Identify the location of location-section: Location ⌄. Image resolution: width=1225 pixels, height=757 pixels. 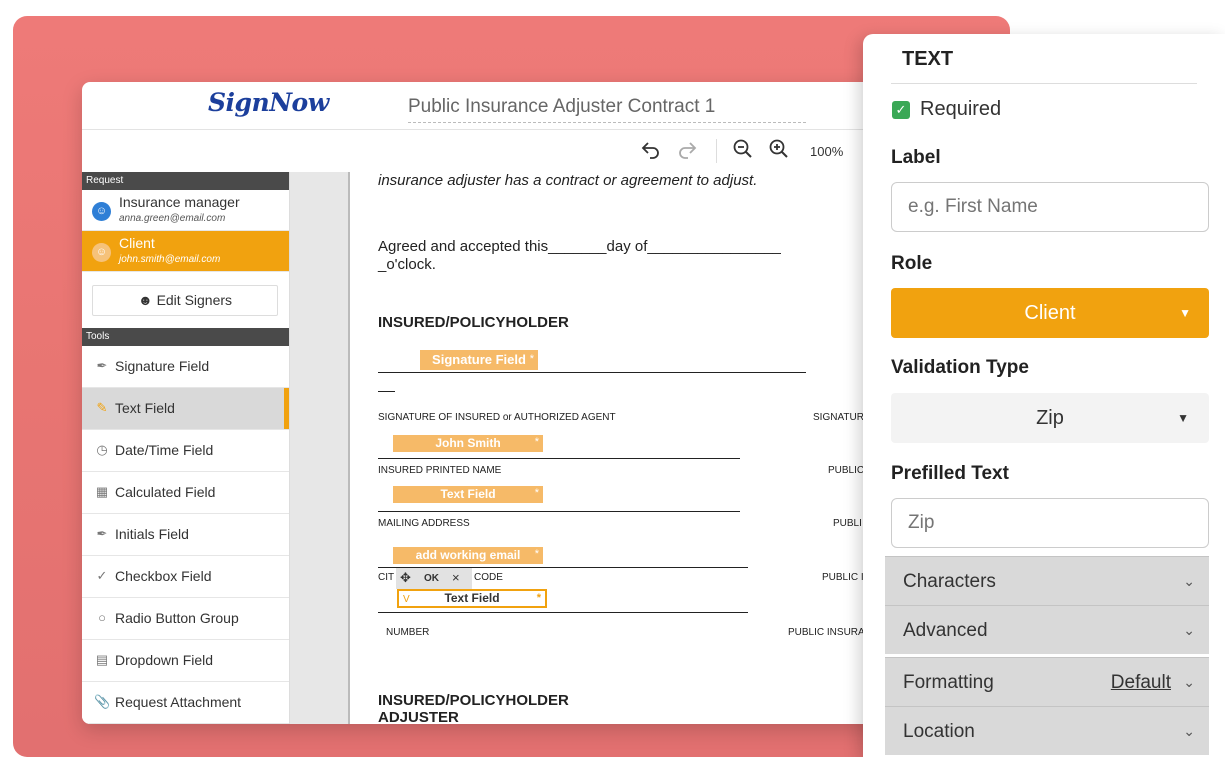
(1047, 730).